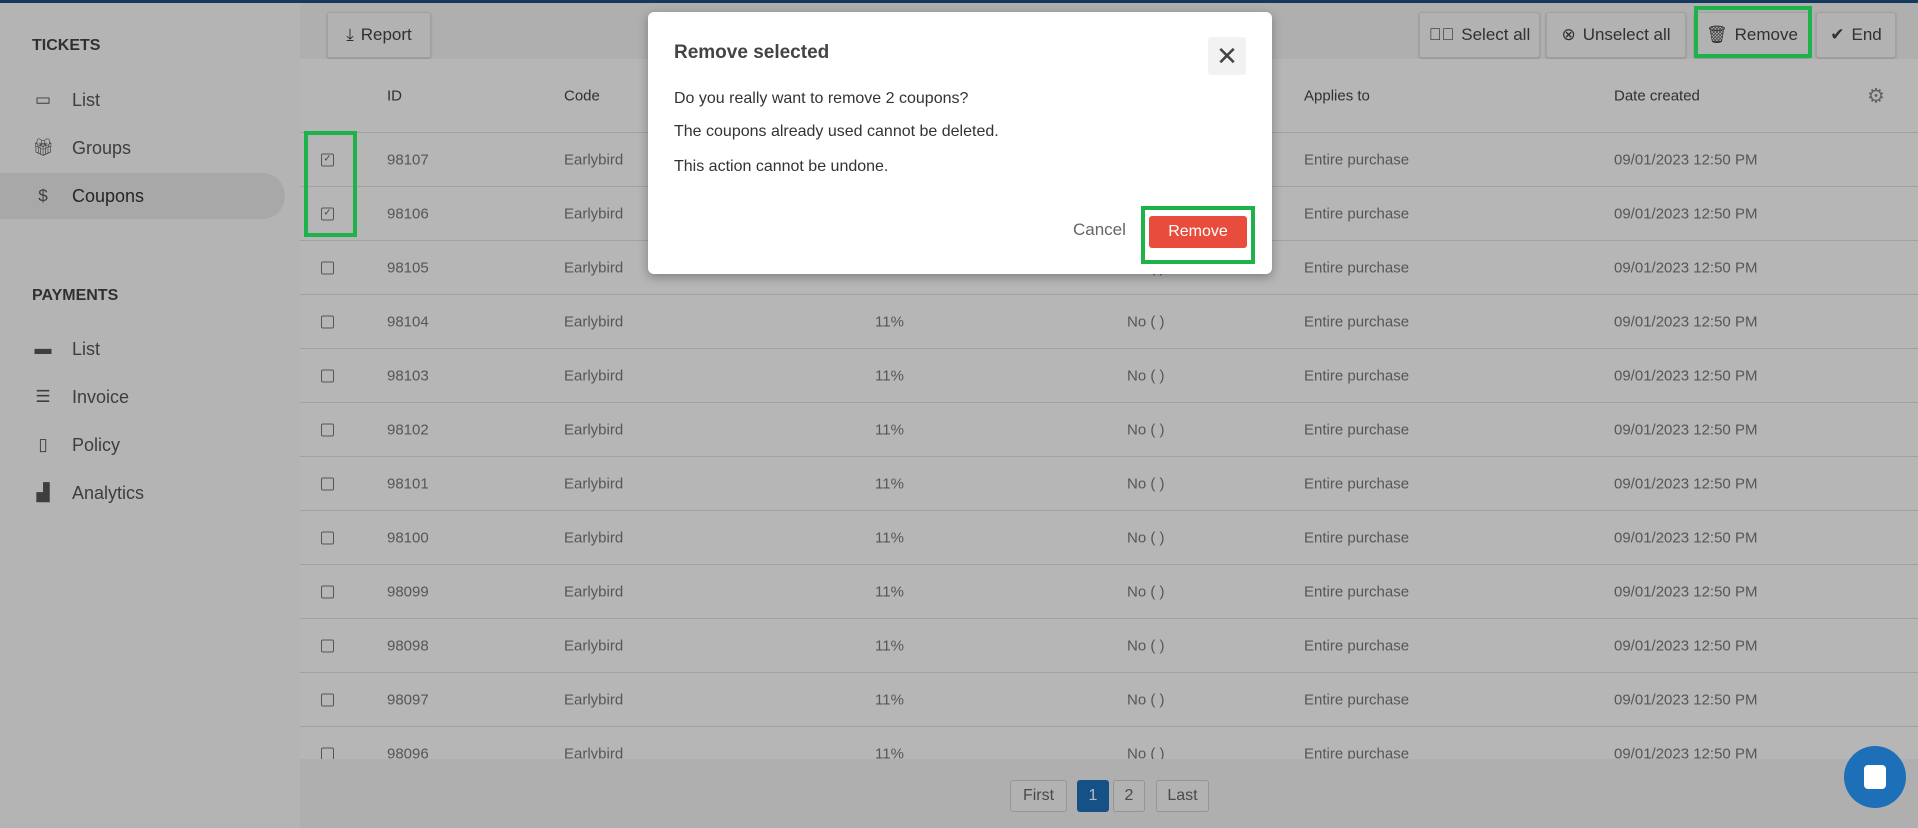 The width and height of the screenshot is (1918, 828). What do you see at coordinates (752, 52) in the screenshot?
I see `dialog-title: Remove selected` at bounding box center [752, 52].